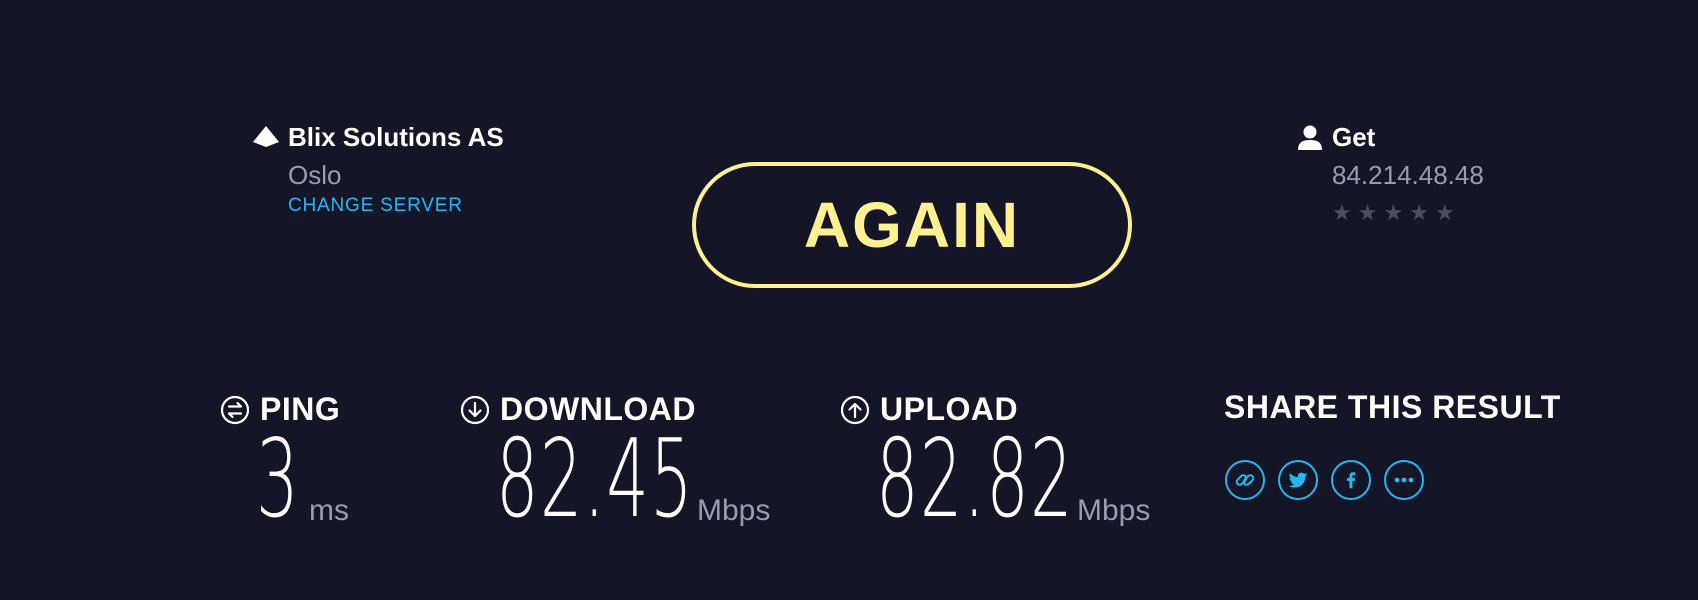 The image size is (1698, 600). I want to click on share-facebook-button, so click(1351, 480).